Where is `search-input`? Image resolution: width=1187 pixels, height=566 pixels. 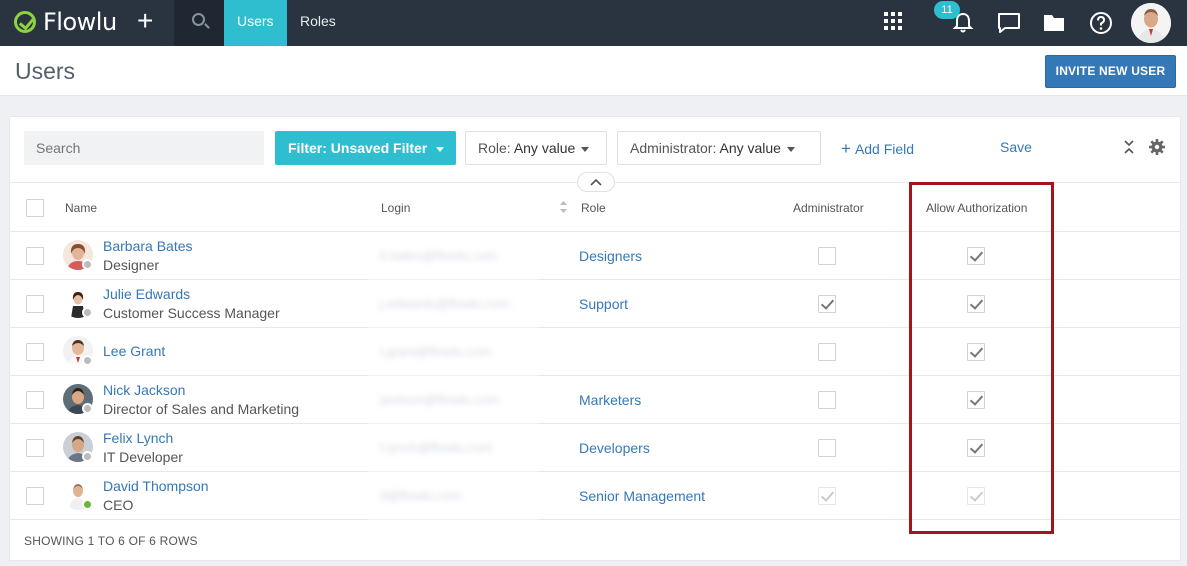 search-input is located at coordinates (144, 148).